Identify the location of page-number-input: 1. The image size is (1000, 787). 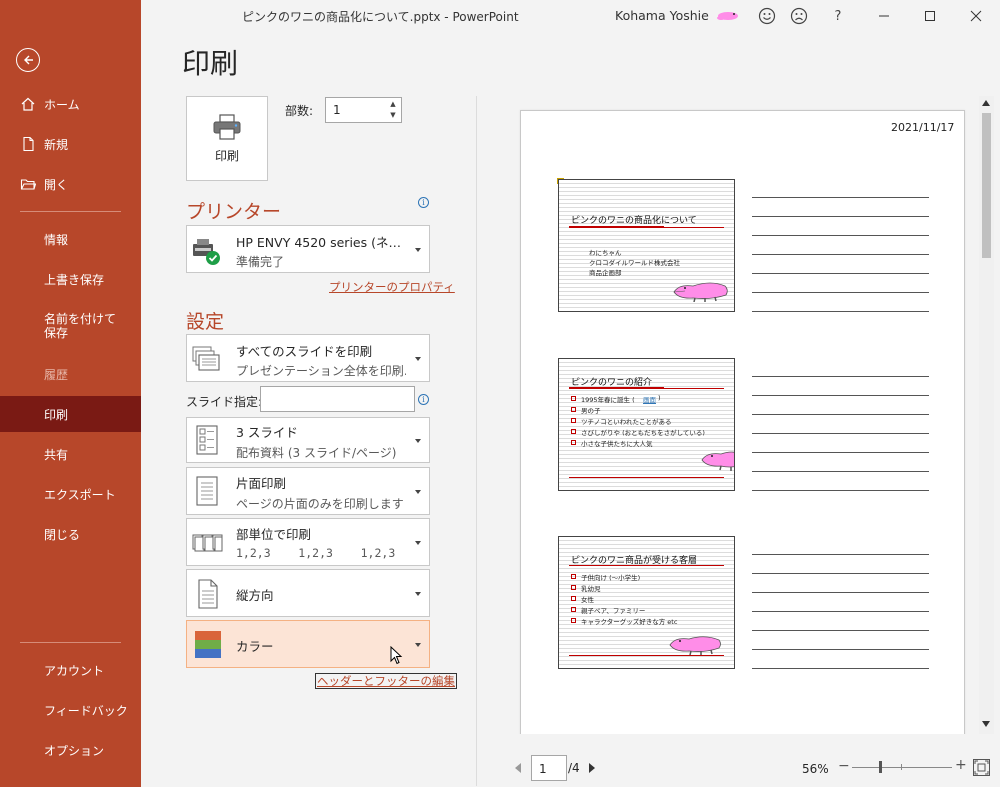
(549, 768).